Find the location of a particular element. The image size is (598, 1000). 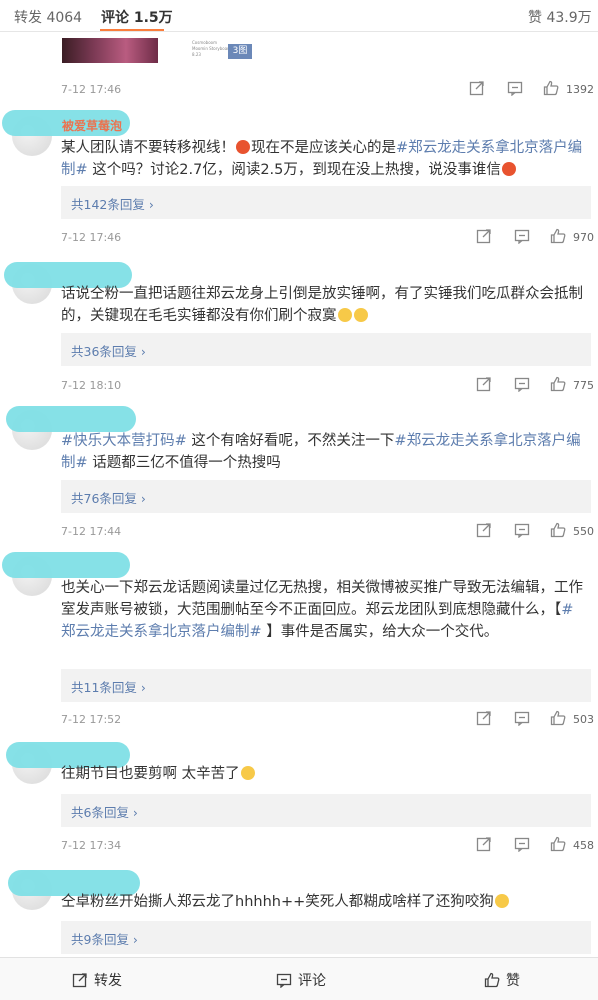

comment-meta: 7-12 17:44 550 is located at coordinates (327, 532).